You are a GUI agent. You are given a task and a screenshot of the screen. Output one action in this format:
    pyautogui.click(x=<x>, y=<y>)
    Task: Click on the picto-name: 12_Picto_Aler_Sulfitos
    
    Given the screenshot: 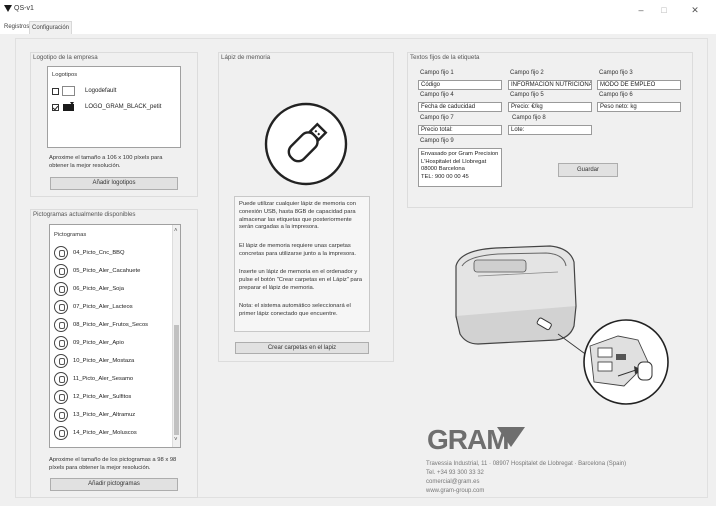 What is the action you would take?
    pyautogui.click(x=102, y=397)
    